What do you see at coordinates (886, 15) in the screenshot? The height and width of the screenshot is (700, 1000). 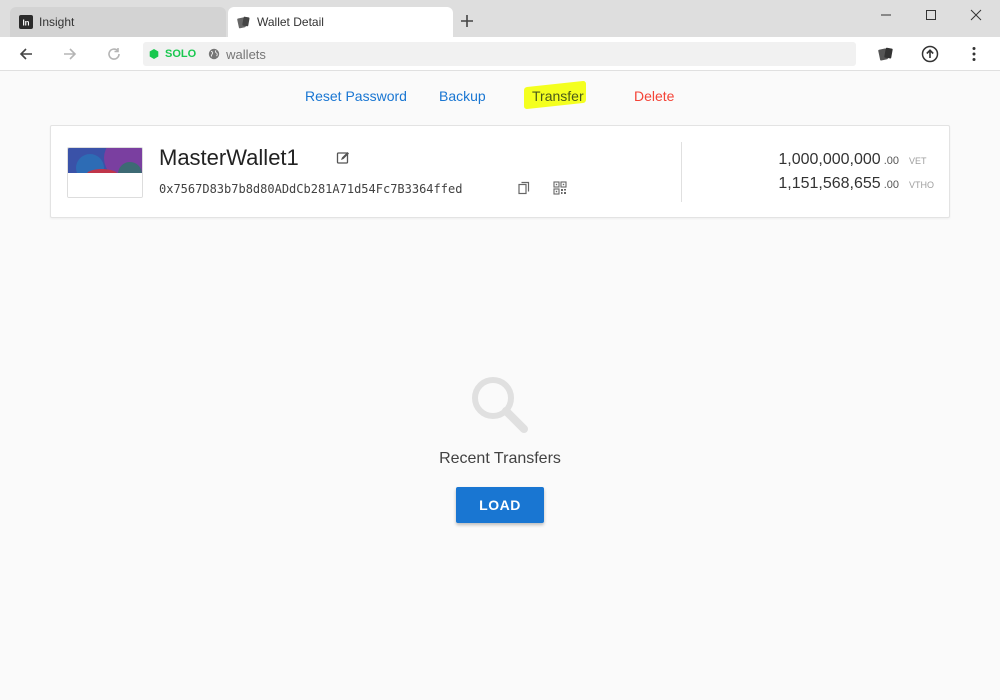 I see `minimize-icon` at bounding box center [886, 15].